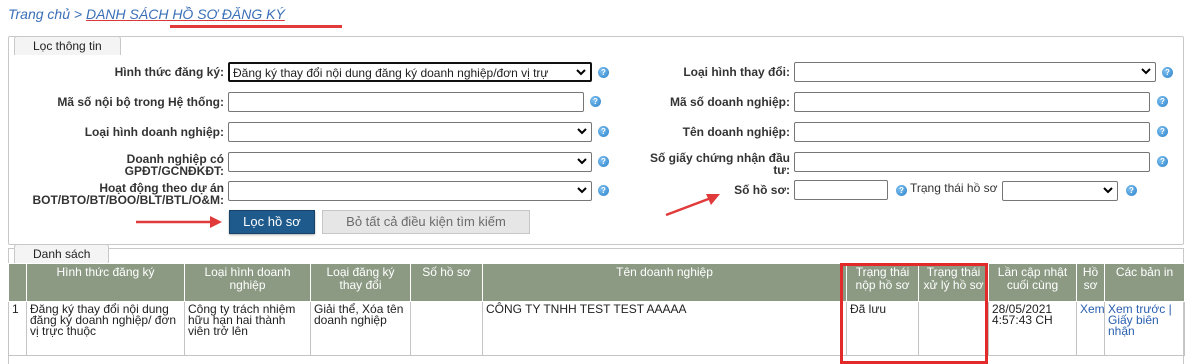  I want to click on col-enterprise-name: Tên doanh nghiệp, so click(664, 282).